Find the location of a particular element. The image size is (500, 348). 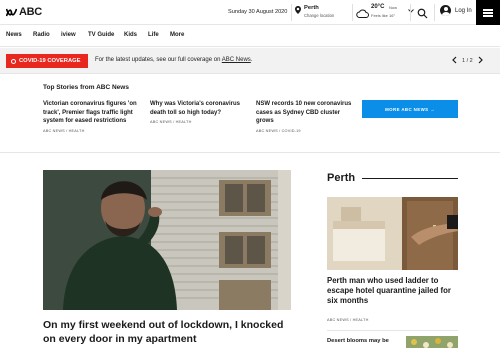

list-divider is located at coordinates (392, 330).